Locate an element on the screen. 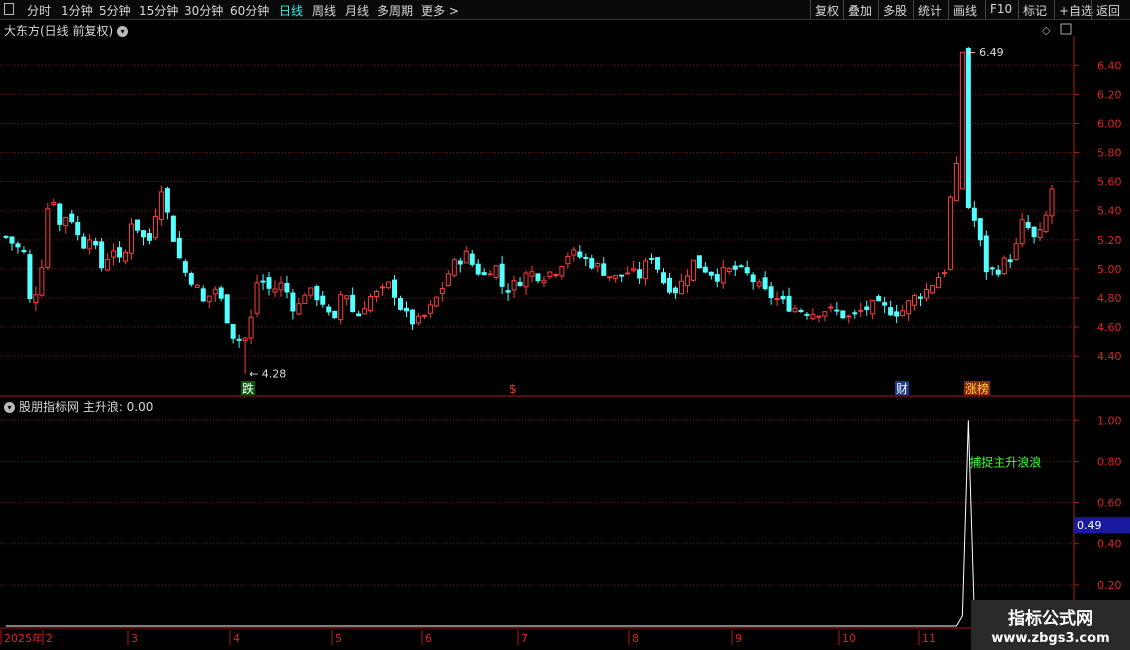  tab-10: 更多 > is located at coordinates (440, 10).